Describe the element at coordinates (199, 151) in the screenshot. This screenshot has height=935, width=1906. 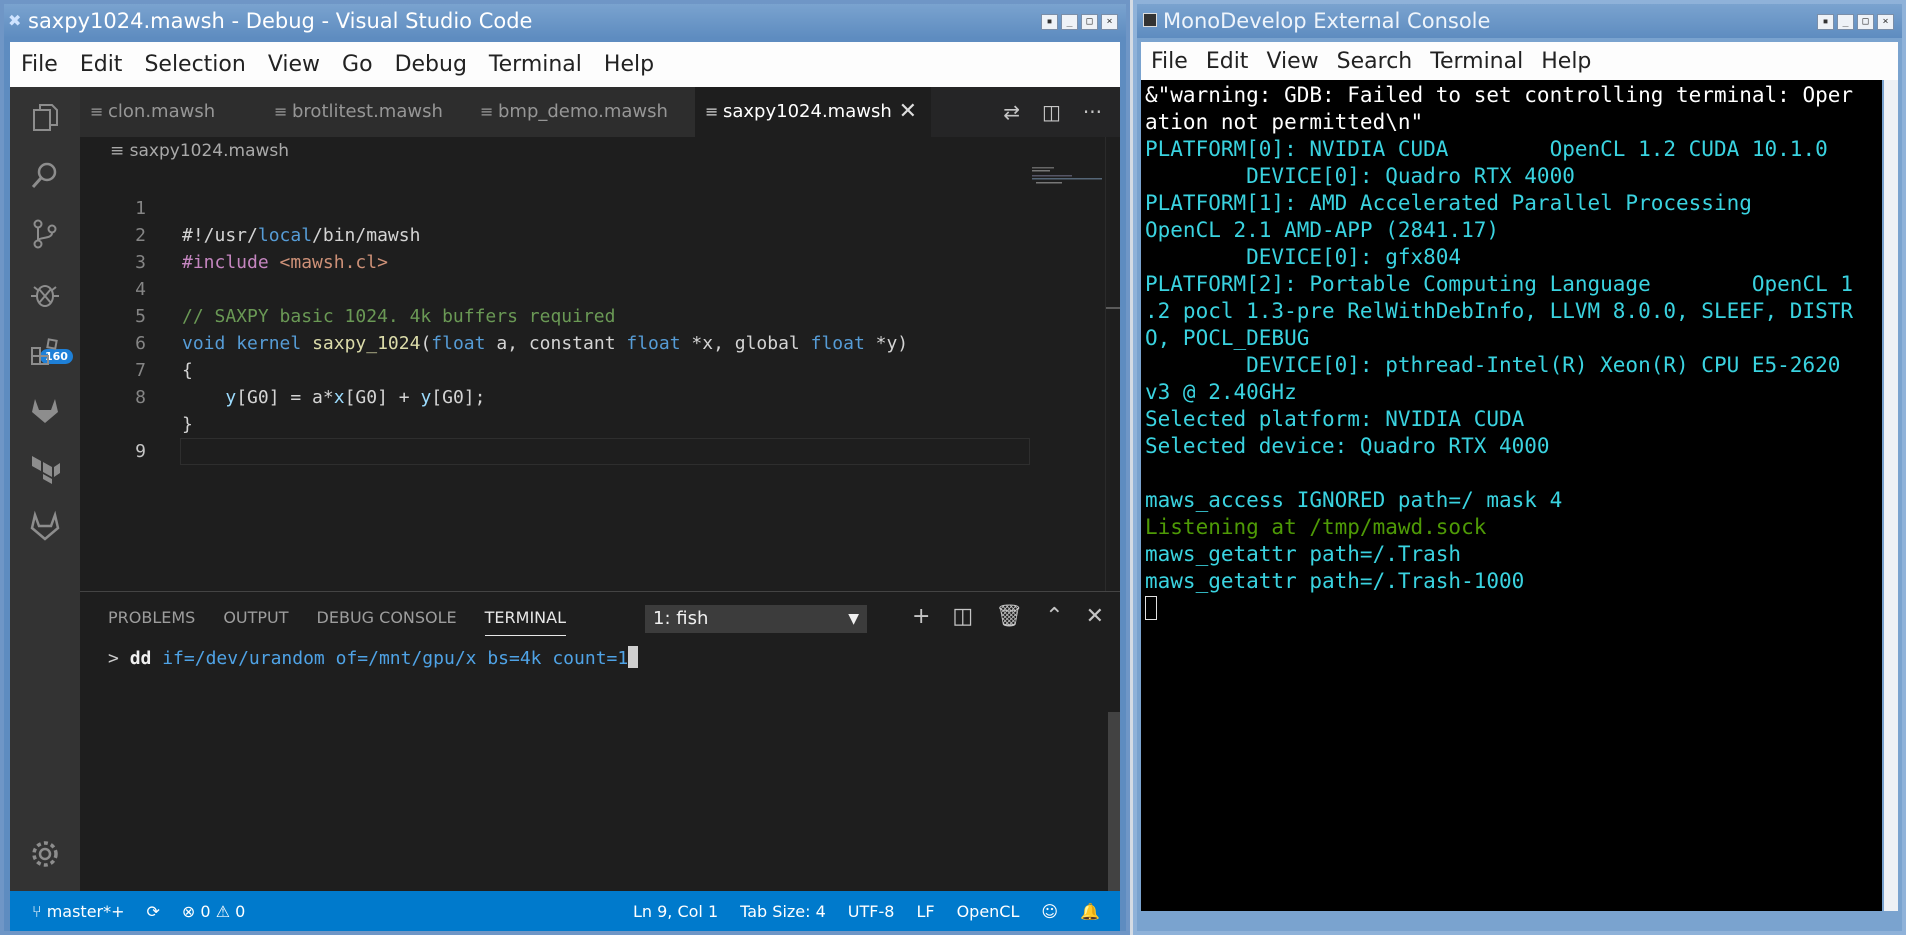
I see `breadcrumb: ≡ saxpy1024.mawsh` at that location.